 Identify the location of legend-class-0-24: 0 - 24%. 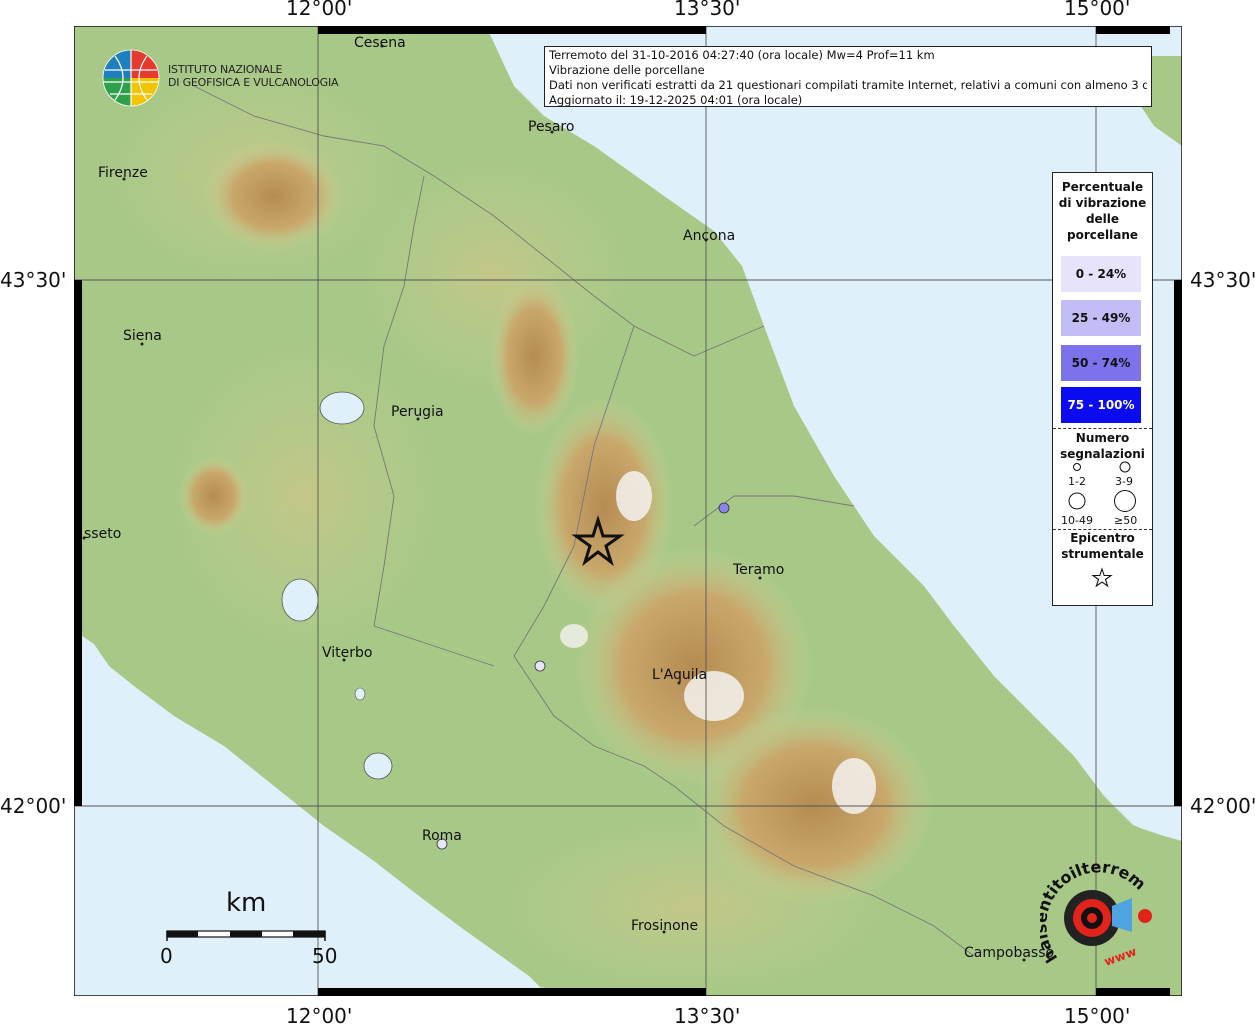
(1101, 274).